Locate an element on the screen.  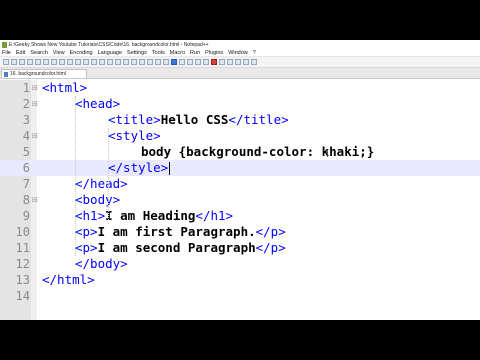
toolbar is located at coordinates (240, 62).